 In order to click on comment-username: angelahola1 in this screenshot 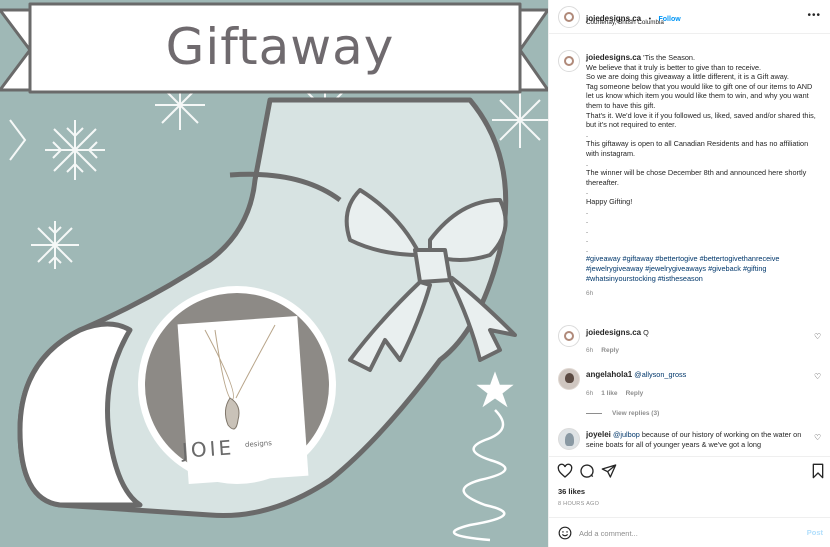, I will do `click(609, 374)`.